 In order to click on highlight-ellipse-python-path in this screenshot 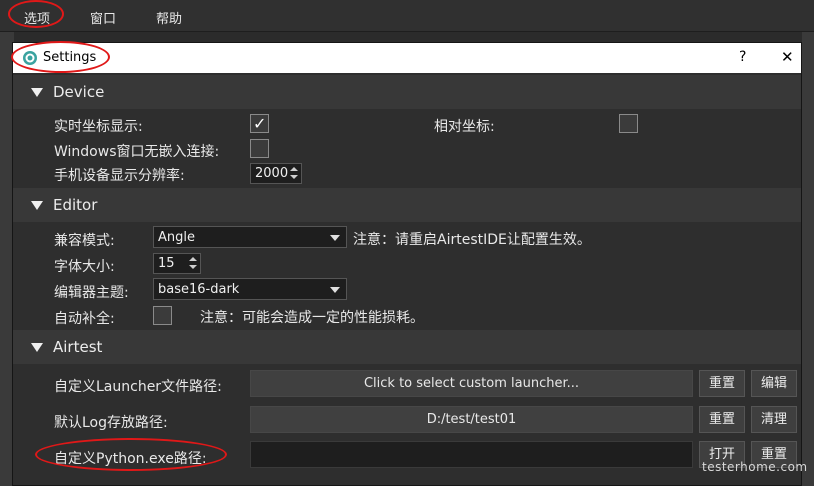, I will do `click(131, 454)`.